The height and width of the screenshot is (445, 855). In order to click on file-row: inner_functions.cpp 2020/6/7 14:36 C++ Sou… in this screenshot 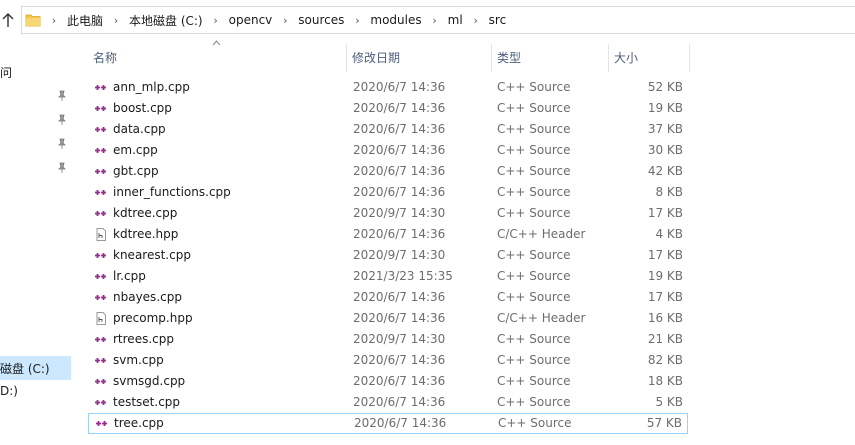, I will do `click(388, 192)`.